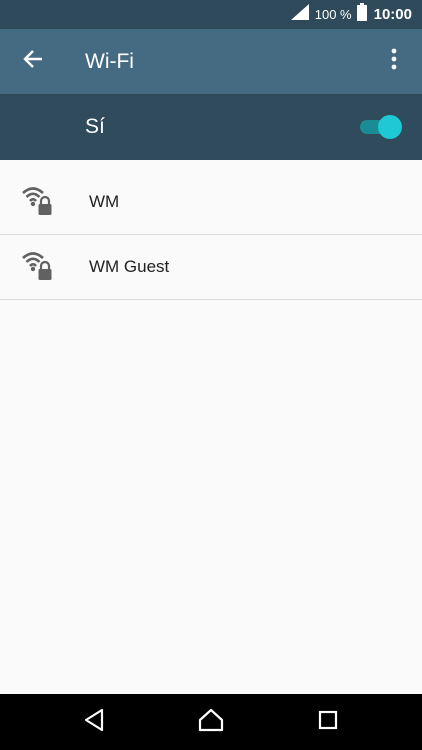 This screenshot has height=750, width=422. What do you see at coordinates (392, 14) in the screenshot?
I see `clock: 10:00` at bounding box center [392, 14].